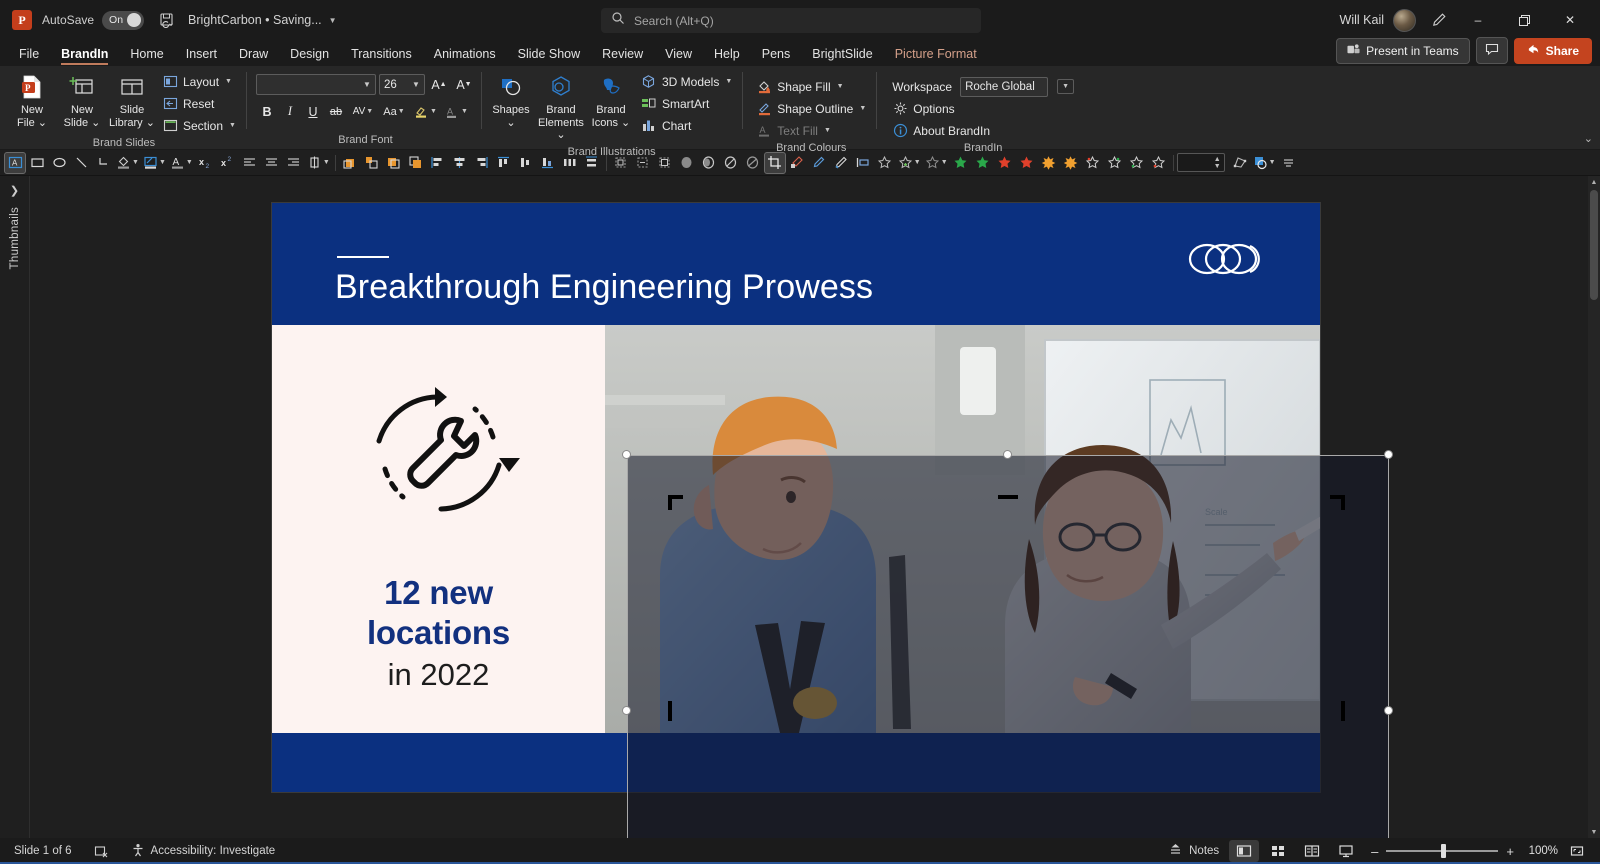  I want to click on close-button: ✕, so click(1570, 20).